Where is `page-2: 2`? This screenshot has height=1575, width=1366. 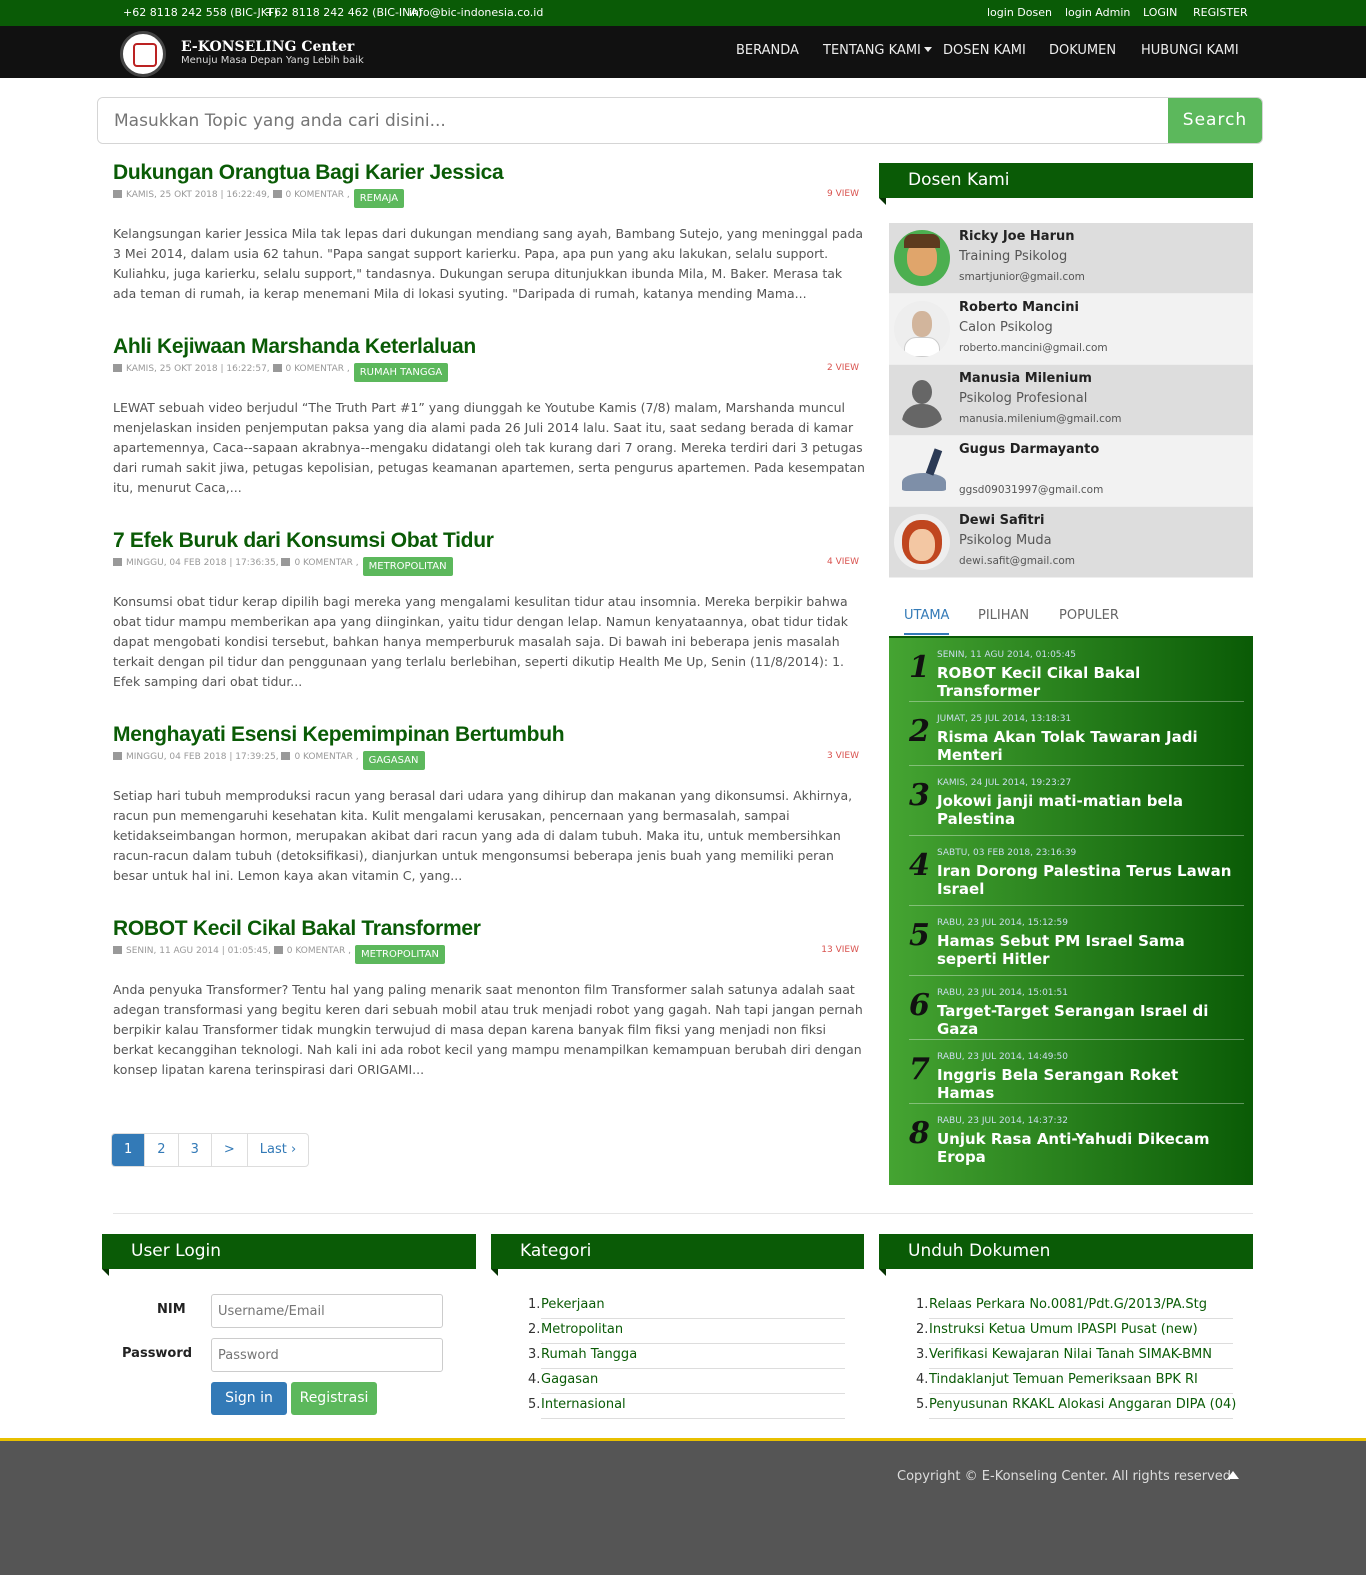 page-2: 2 is located at coordinates (160, 1150).